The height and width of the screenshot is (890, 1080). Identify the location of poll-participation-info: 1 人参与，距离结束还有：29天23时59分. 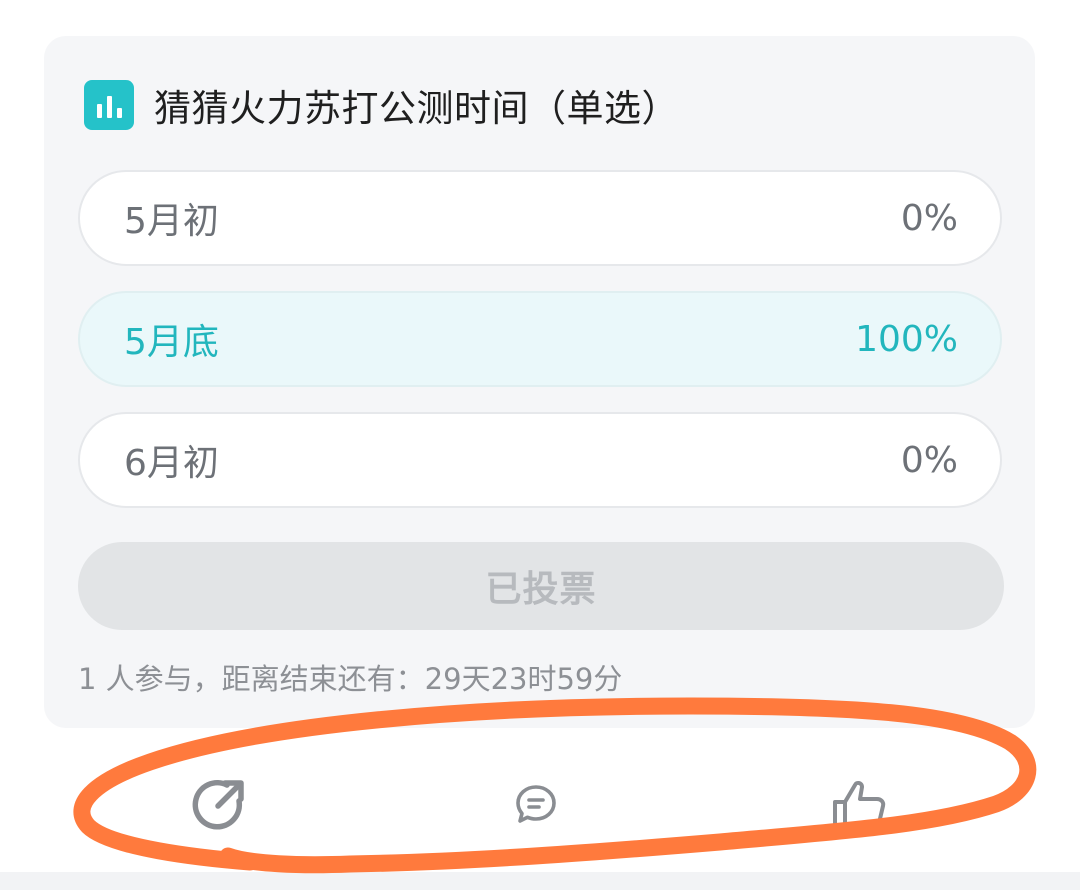
(350, 679).